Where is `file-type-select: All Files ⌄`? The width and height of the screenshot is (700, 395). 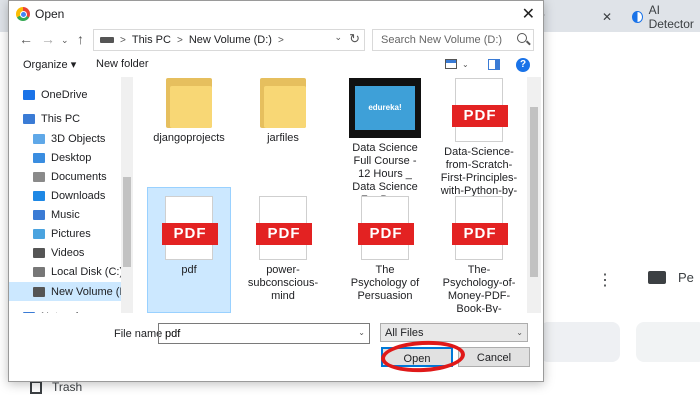 file-type-select: All Files ⌄ is located at coordinates (454, 332).